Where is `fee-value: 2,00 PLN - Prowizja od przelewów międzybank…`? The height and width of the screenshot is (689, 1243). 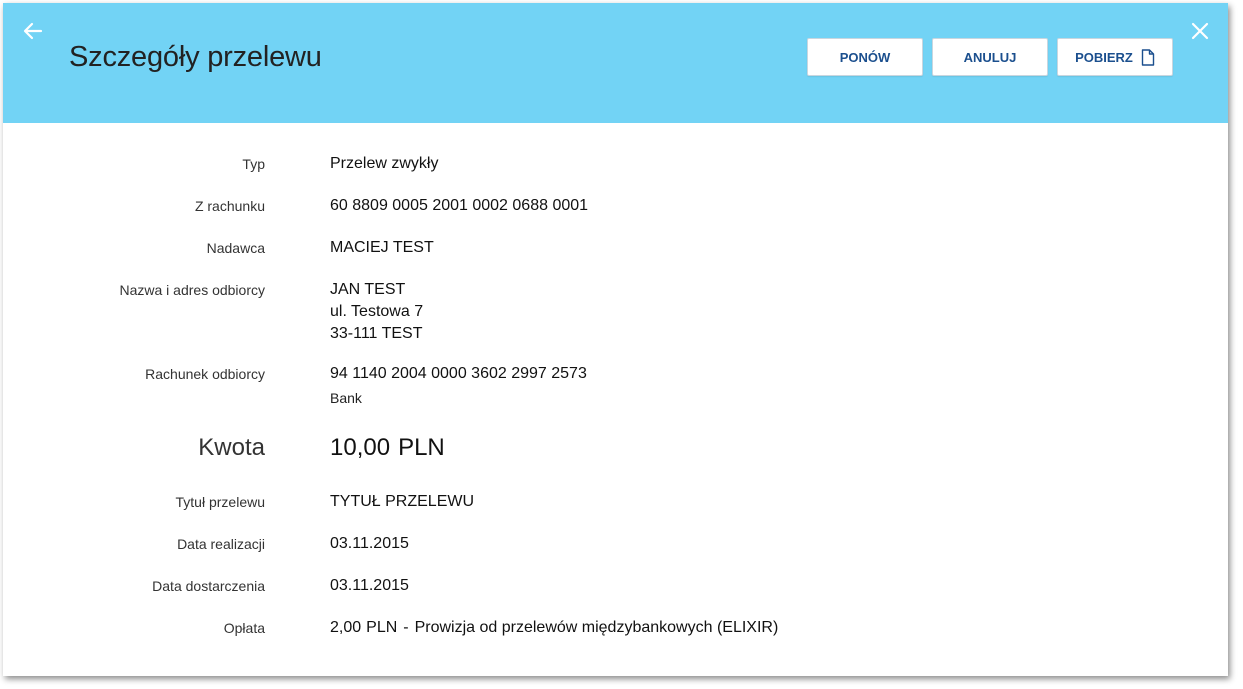
fee-value: 2,00 PLN - Prowizja od przelewów międzybank… is located at coordinates (554, 628).